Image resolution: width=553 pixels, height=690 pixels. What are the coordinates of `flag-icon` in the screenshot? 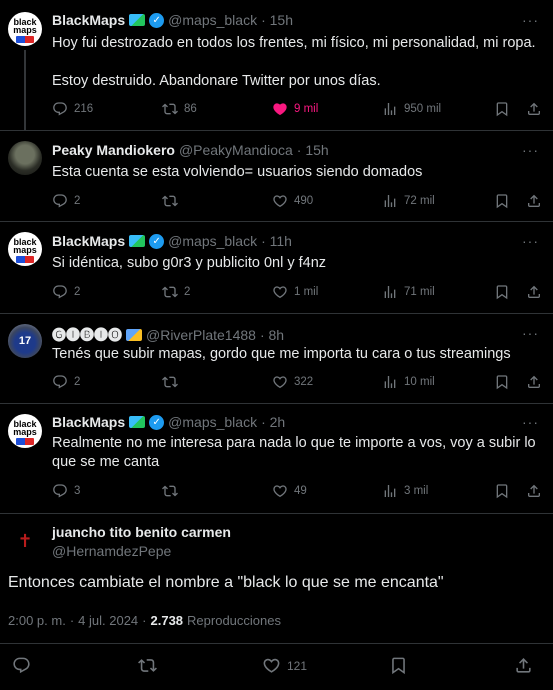 It's located at (25, 39).